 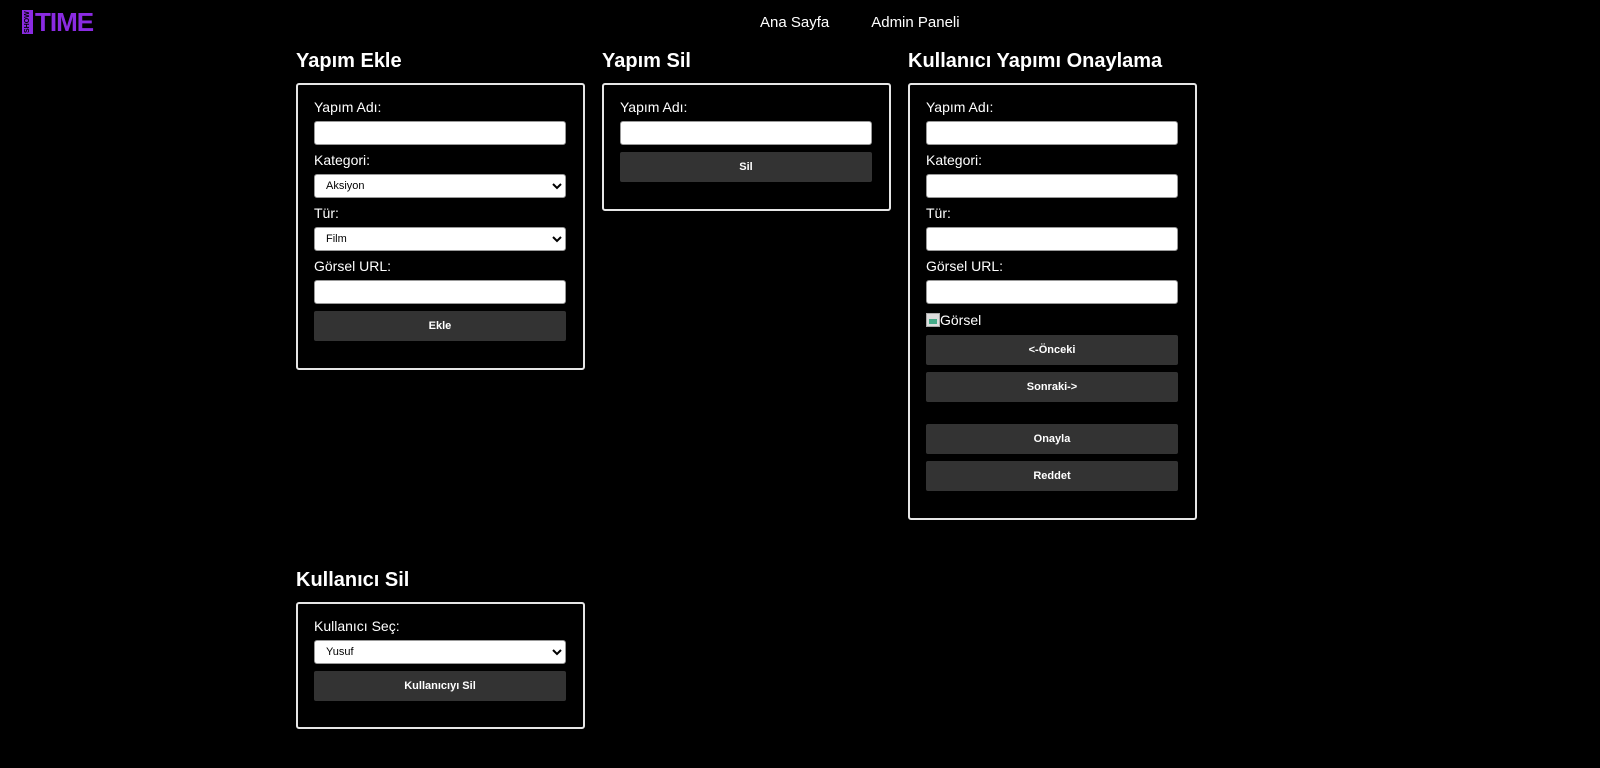 I want to click on image-url-input, so click(x=440, y=292).